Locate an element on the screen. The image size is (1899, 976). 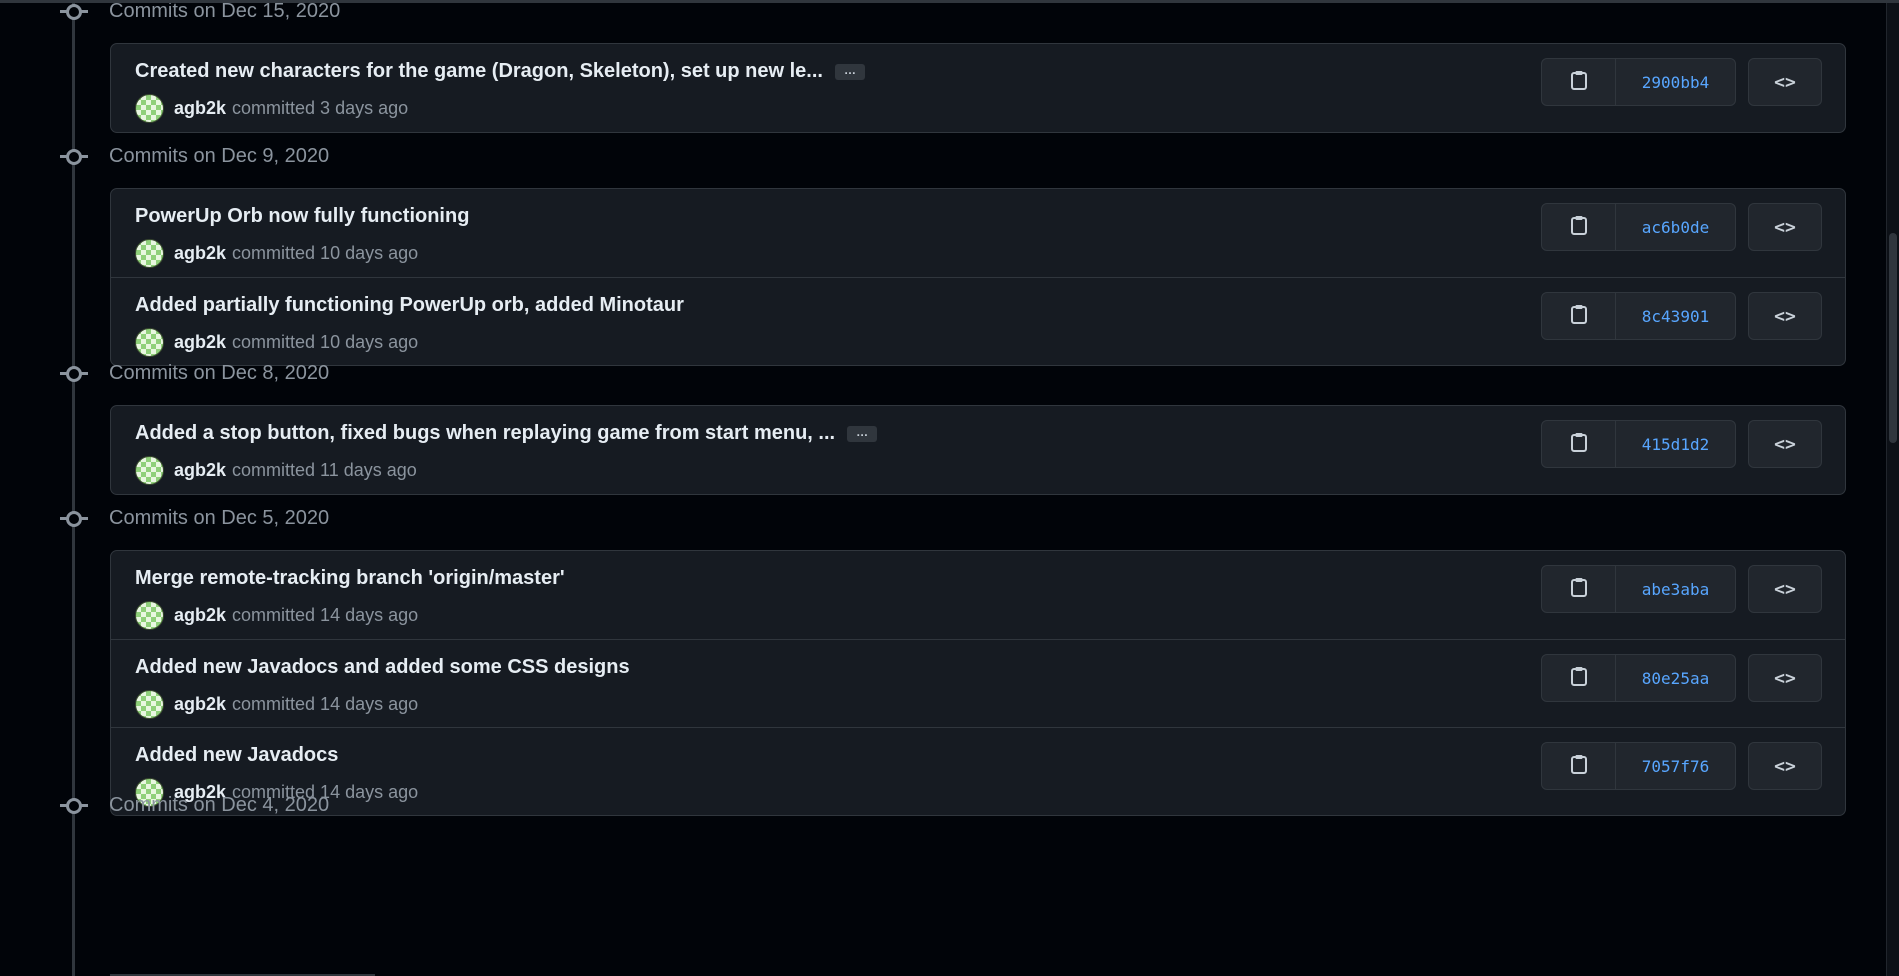
commit-group-header: Commits on Dec 15, 2020 is located at coordinates (300, 15).